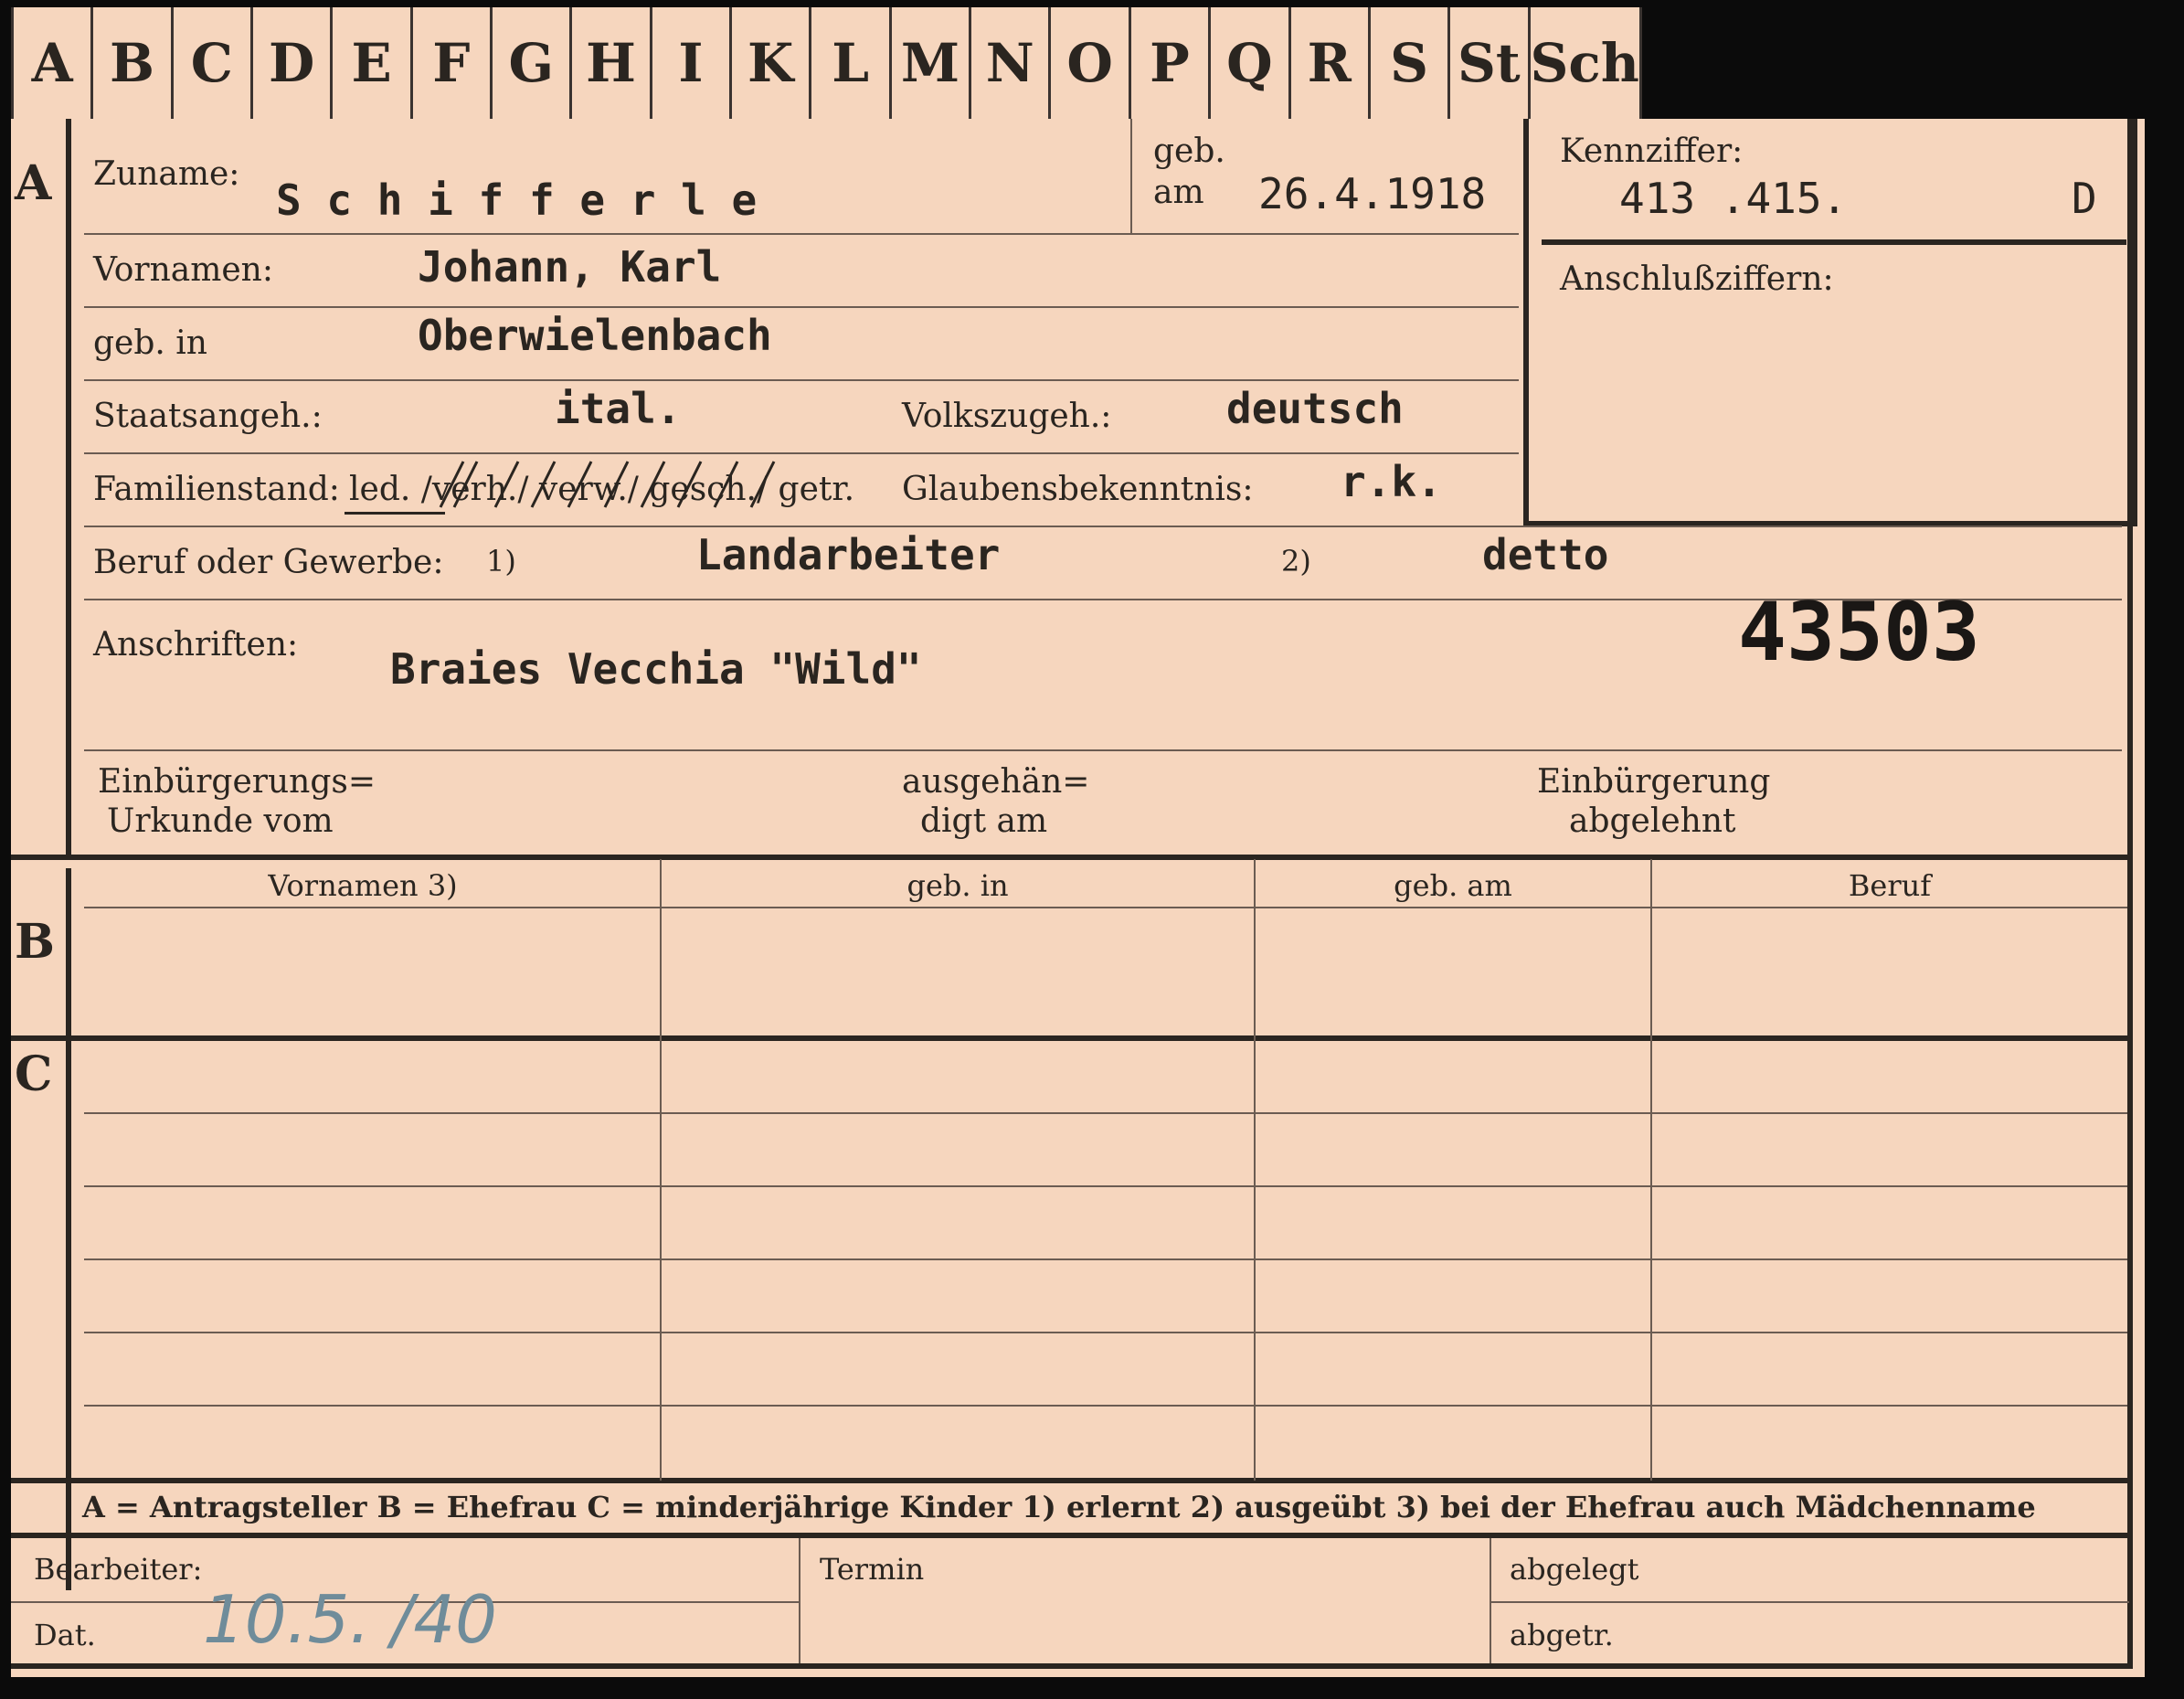 This screenshot has width=2184, height=1699. Describe the element at coordinates (1562, 1635) in the screenshot. I see `abgetr-label: abgetr.` at that location.